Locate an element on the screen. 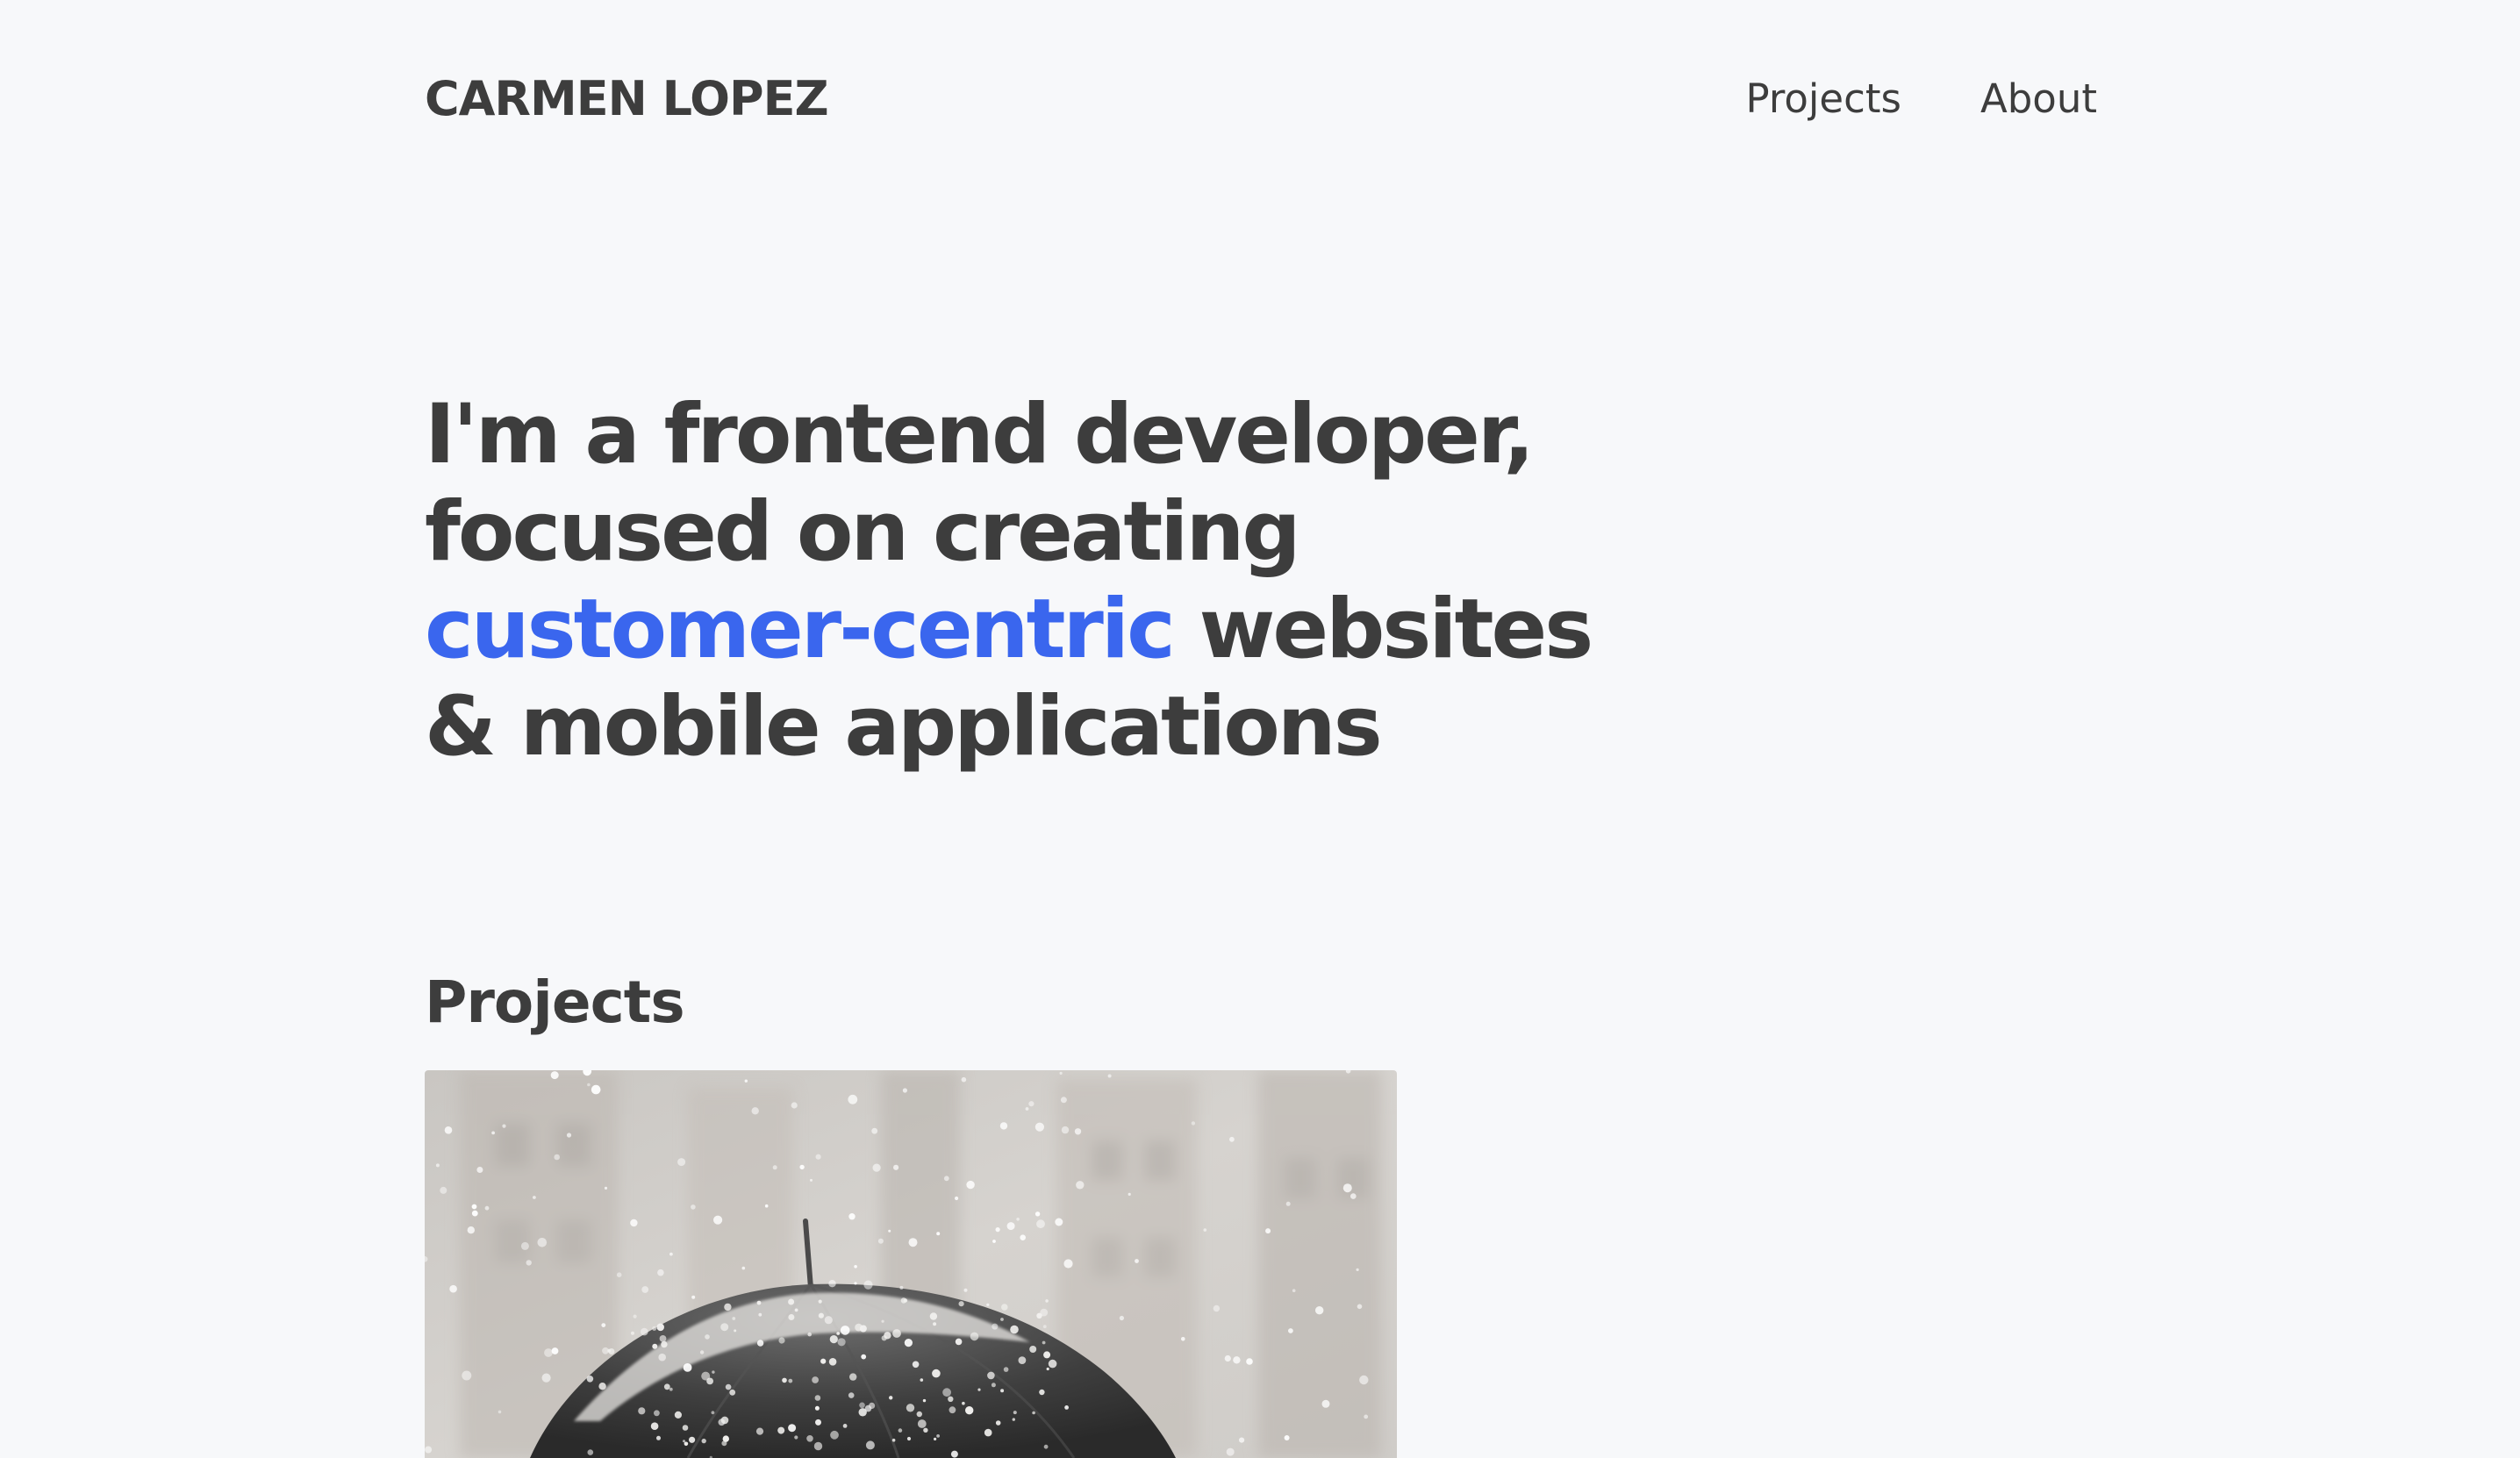 The image size is (2520, 1458). umbrella-snow-photo is located at coordinates (911, 1264).